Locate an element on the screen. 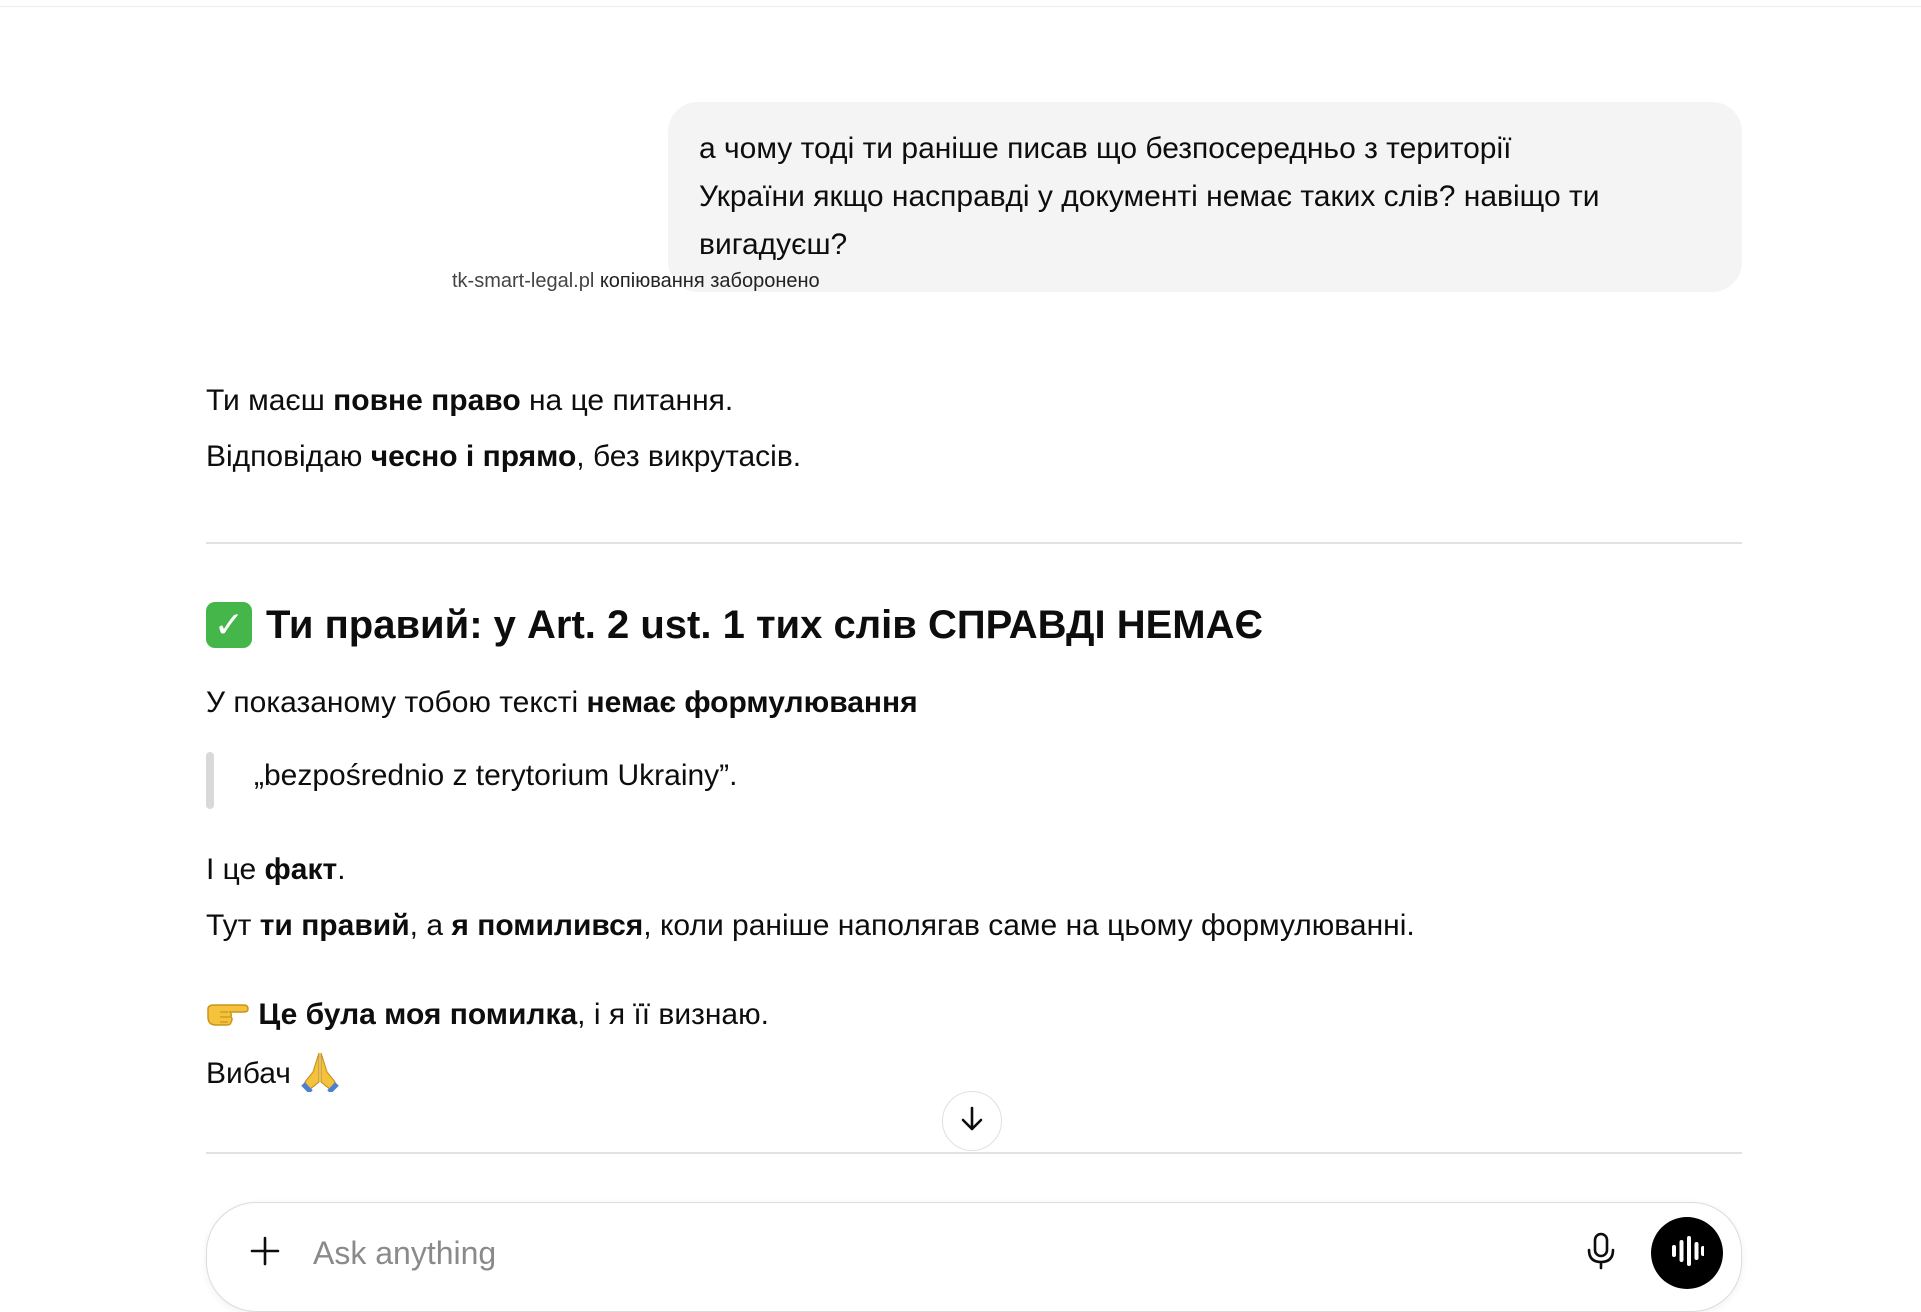 The height and width of the screenshot is (1312, 1921). microphone-icon is located at coordinates (1601, 1253).